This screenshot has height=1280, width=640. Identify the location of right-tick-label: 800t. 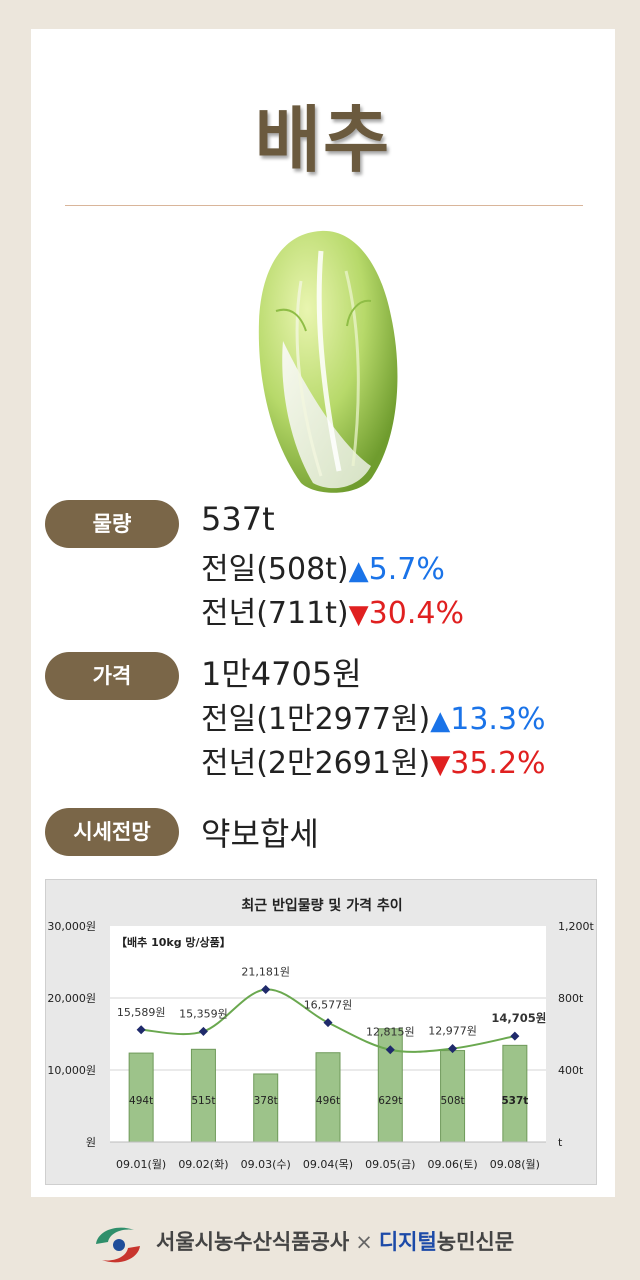
(571, 998).